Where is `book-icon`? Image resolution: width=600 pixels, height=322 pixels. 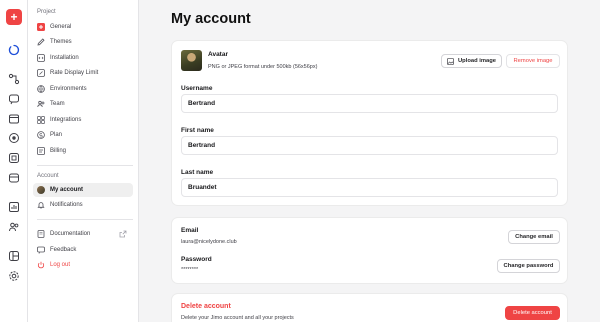
book-icon is located at coordinates (41, 234).